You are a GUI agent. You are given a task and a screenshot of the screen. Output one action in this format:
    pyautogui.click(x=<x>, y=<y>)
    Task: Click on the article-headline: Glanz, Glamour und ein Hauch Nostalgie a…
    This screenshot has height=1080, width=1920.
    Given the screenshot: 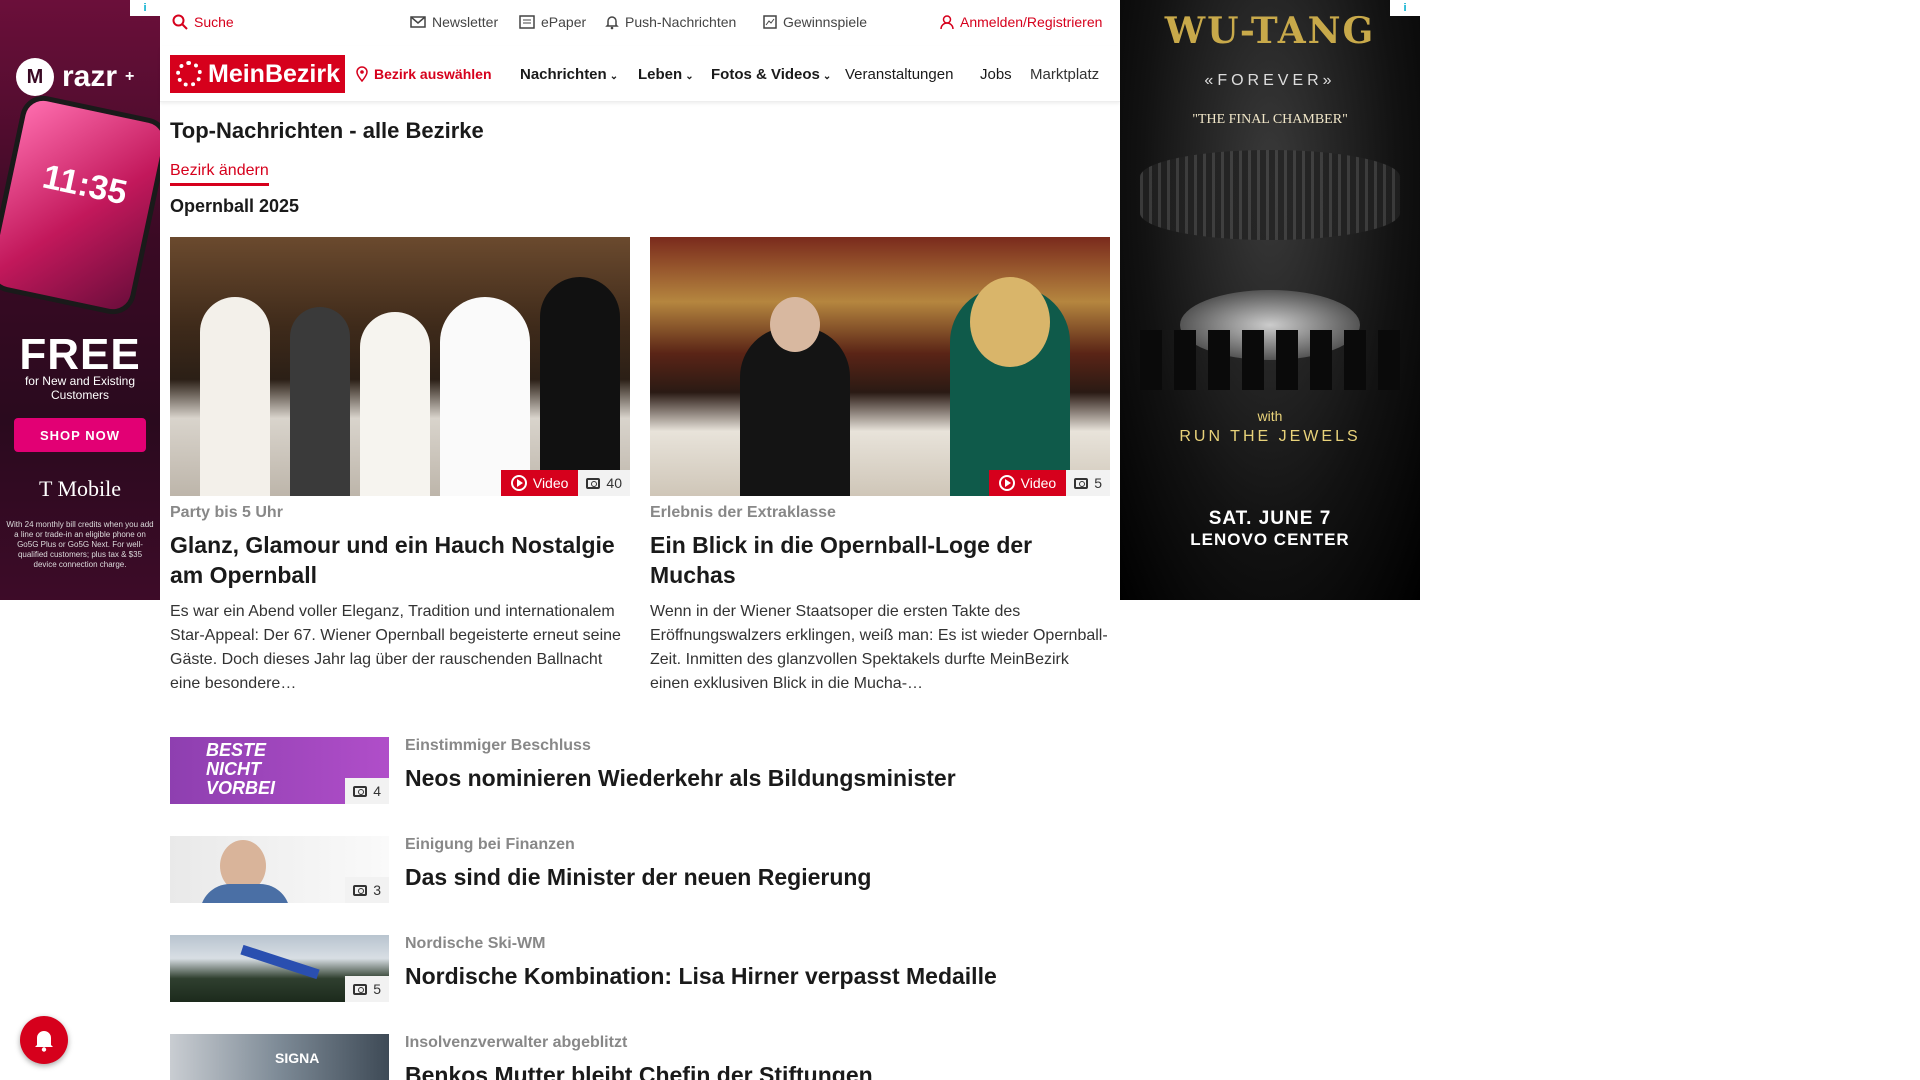 What is the action you would take?
    pyautogui.click(x=400, y=560)
    